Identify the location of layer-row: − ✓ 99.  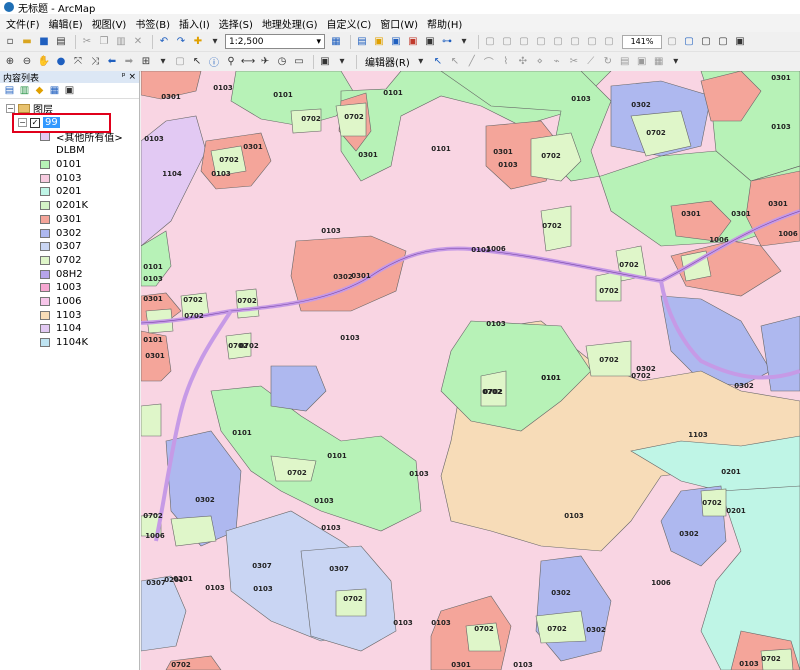
(39, 122).